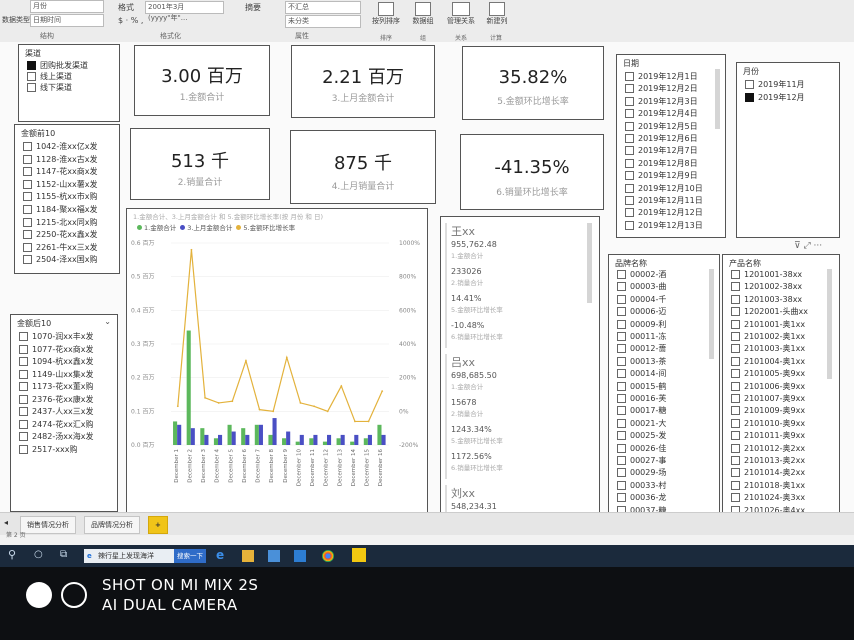  I want to click on slicer-item: 2019年12月3日, so click(661, 101).